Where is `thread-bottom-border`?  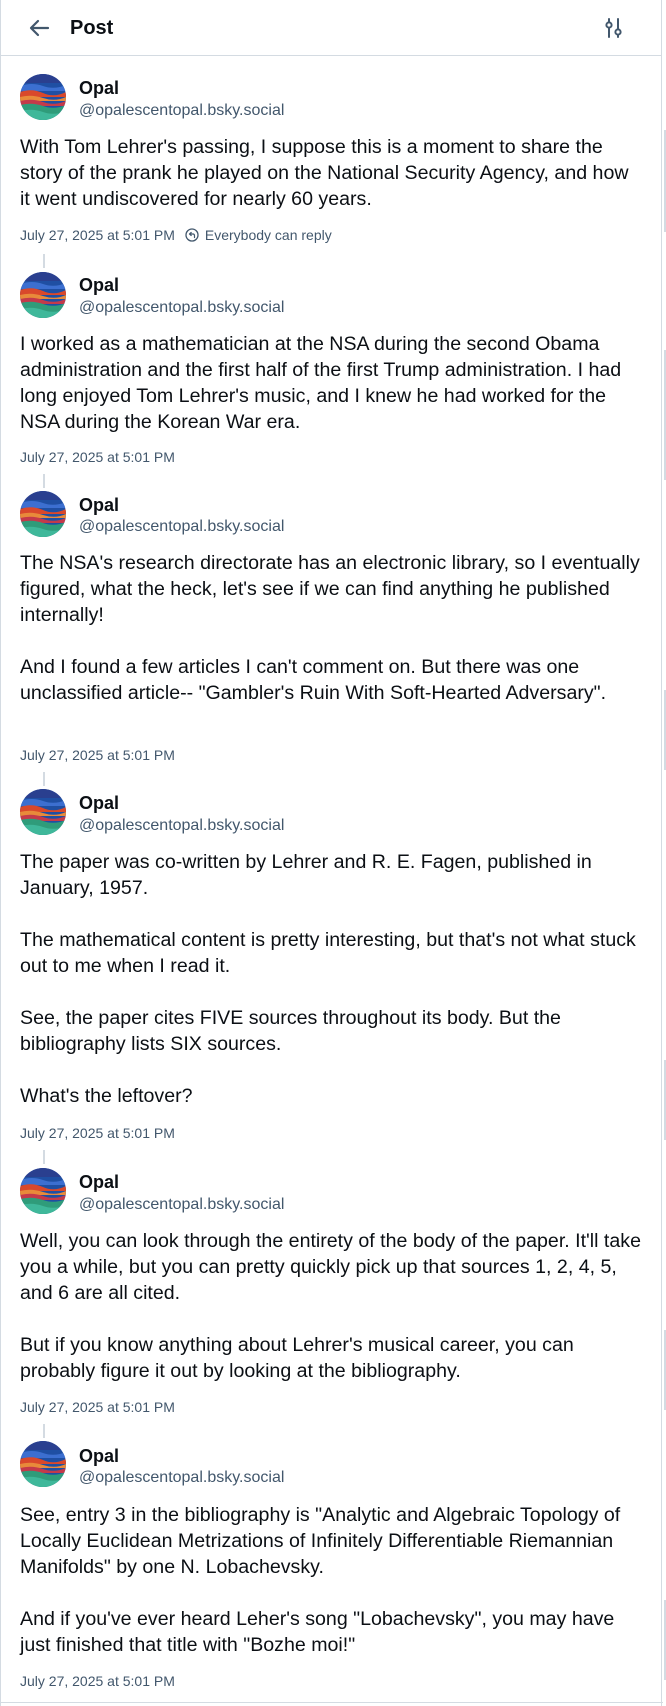
thread-bottom-border is located at coordinates (332, 1702).